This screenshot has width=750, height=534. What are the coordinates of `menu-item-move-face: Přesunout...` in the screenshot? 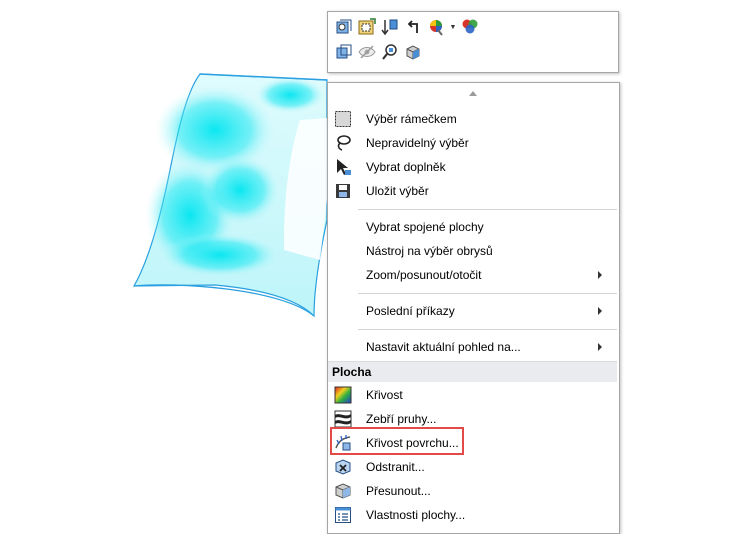 It's located at (472, 491).